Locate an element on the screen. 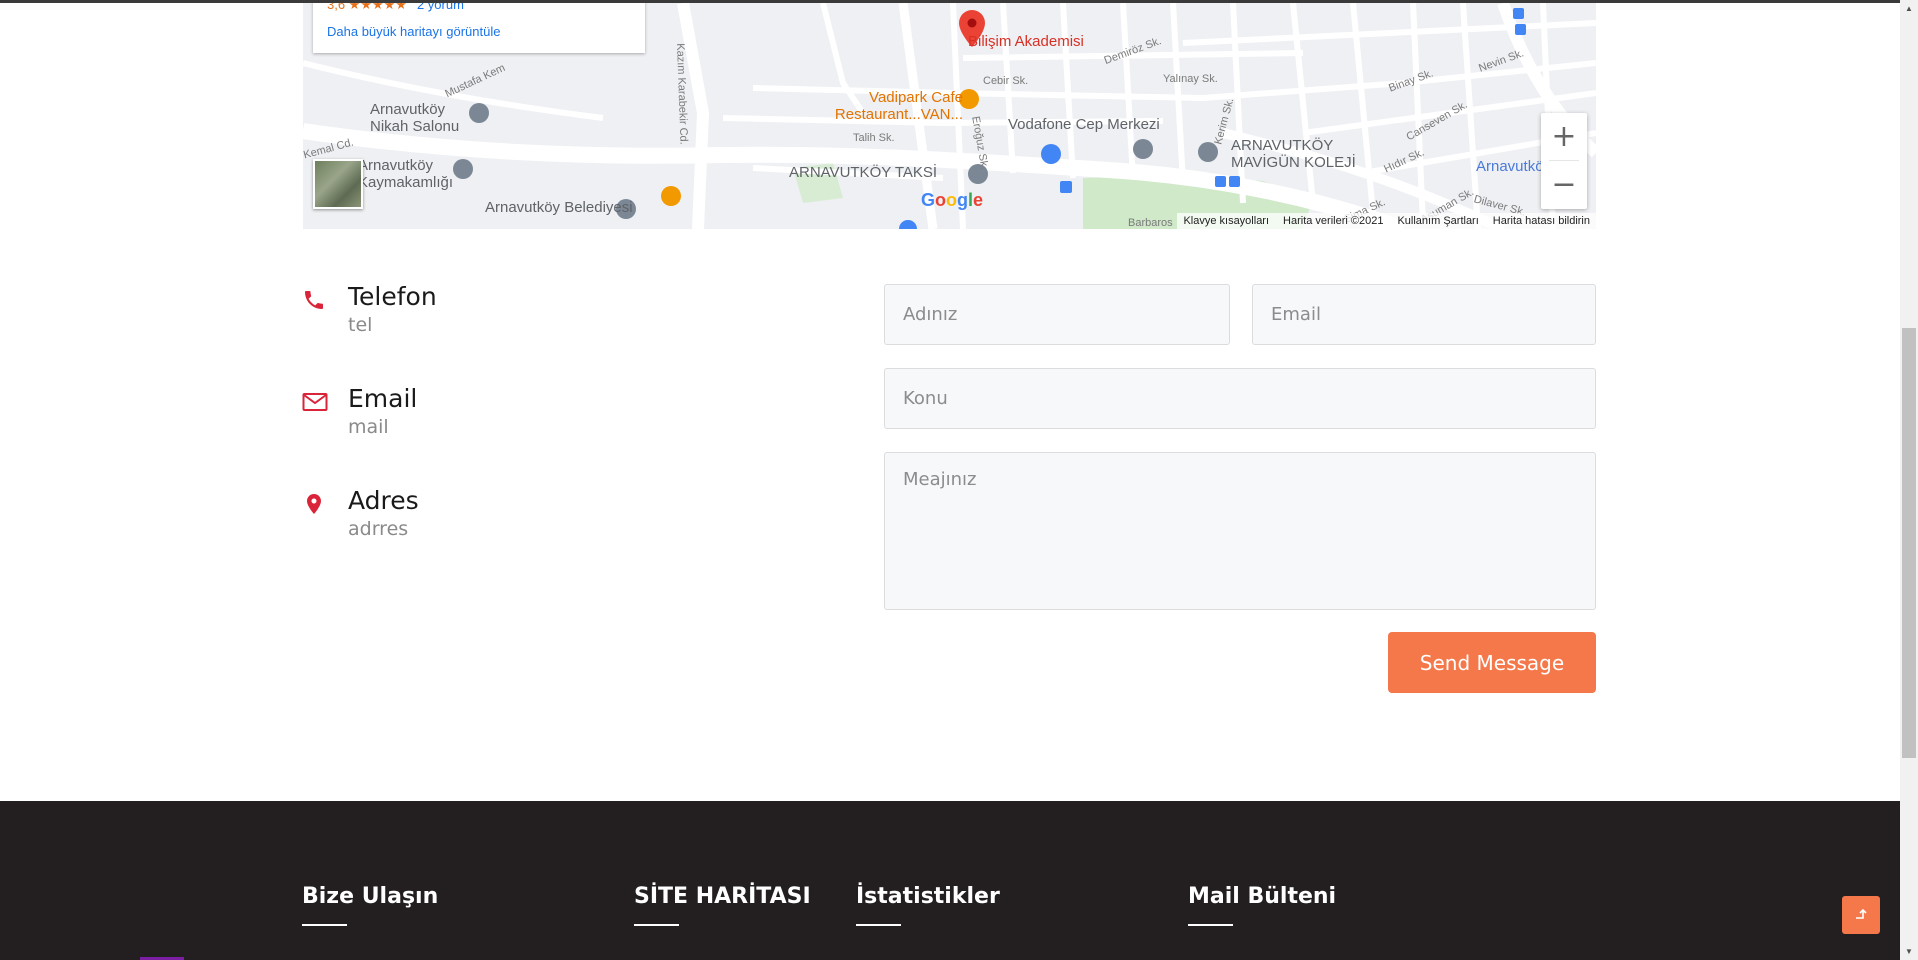  zoom-out-button: − is located at coordinates (1564, 184).